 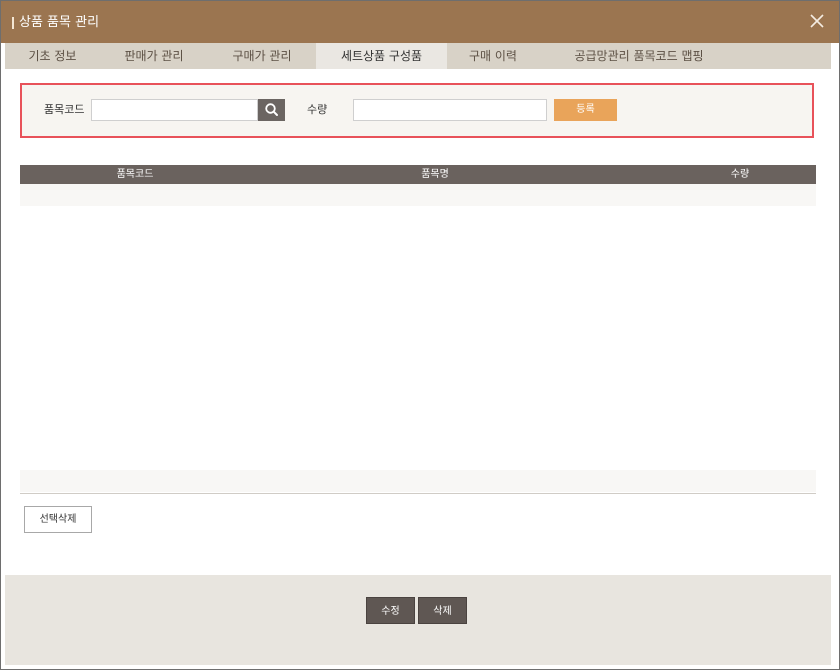 I want to click on grid-bottom-border, so click(x=418, y=493).